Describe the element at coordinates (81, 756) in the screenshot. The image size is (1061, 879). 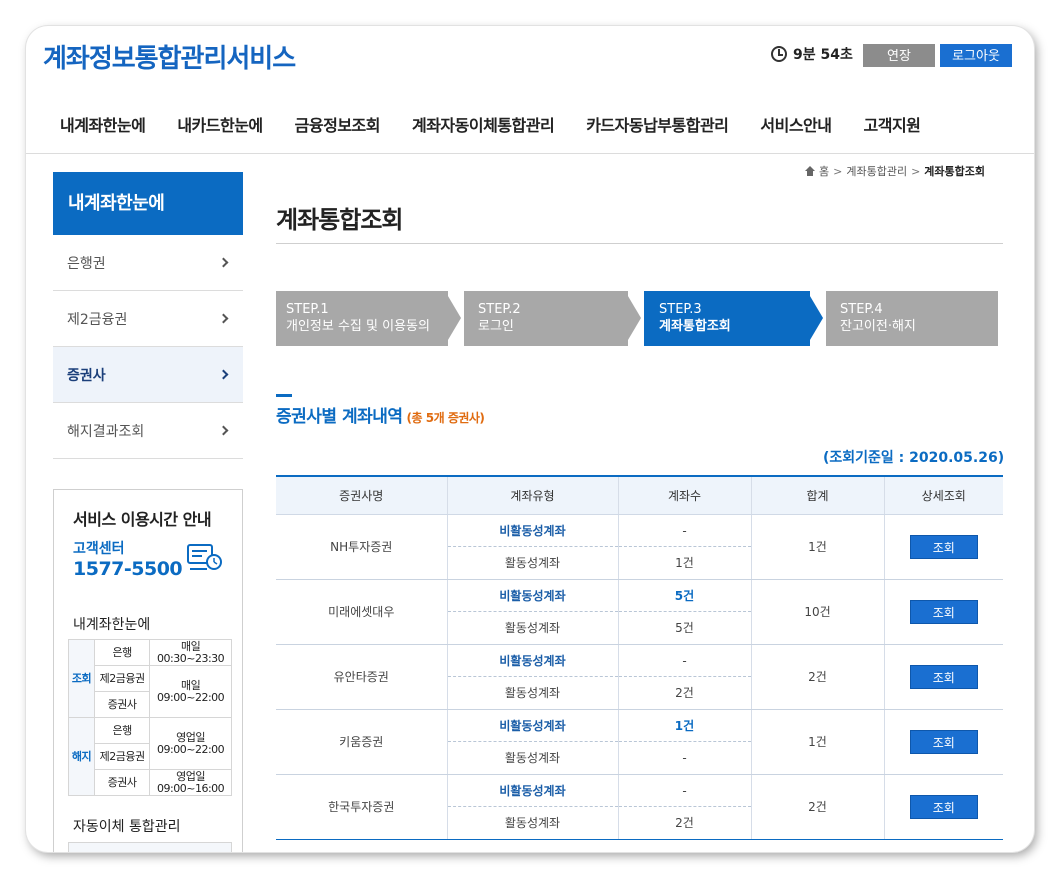
I see `category-cancel: 해지` at that location.